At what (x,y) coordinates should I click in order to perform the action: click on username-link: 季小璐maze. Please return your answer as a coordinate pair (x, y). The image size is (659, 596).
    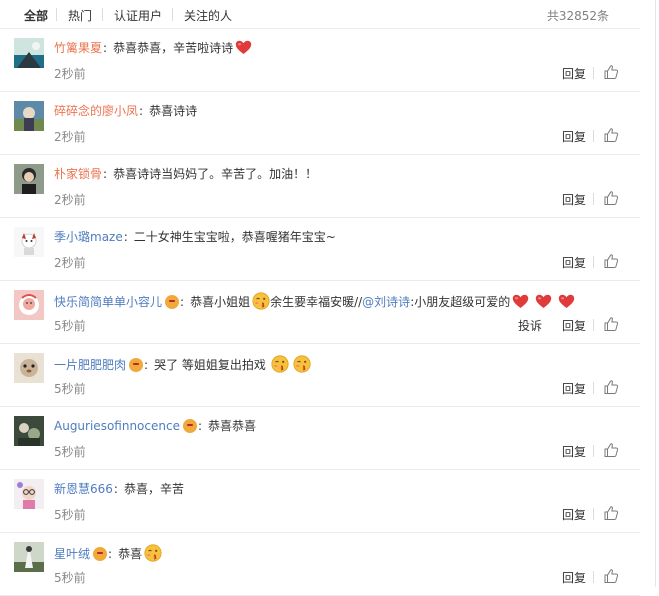
    Looking at the image, I should click on (88, 237).